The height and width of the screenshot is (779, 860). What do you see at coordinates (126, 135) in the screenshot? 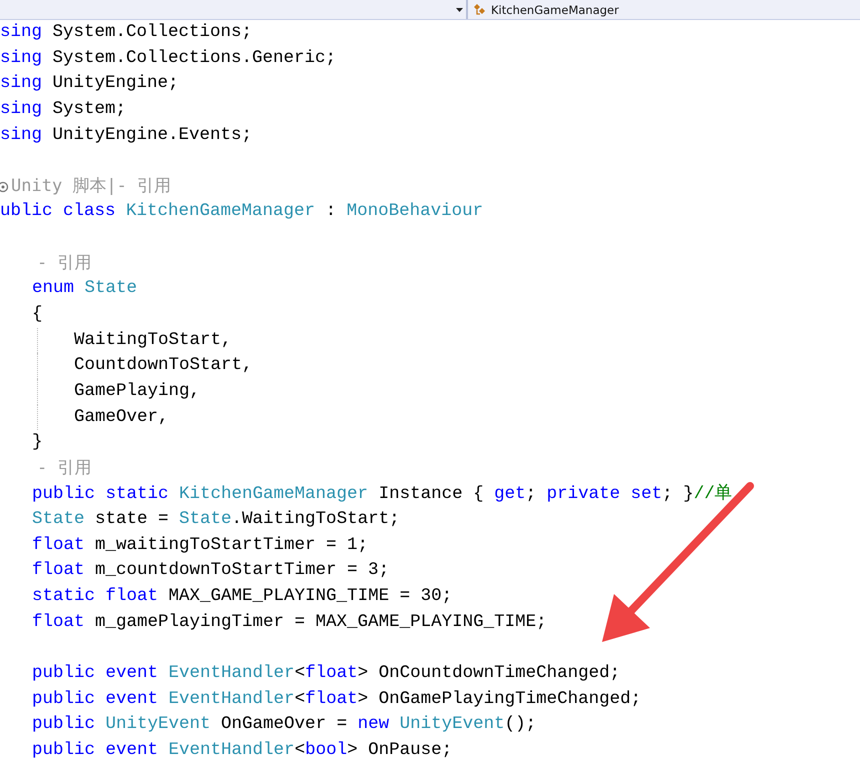
I see `code-line: sing UnityEngine.Events;` at bounding box center [126, 135].